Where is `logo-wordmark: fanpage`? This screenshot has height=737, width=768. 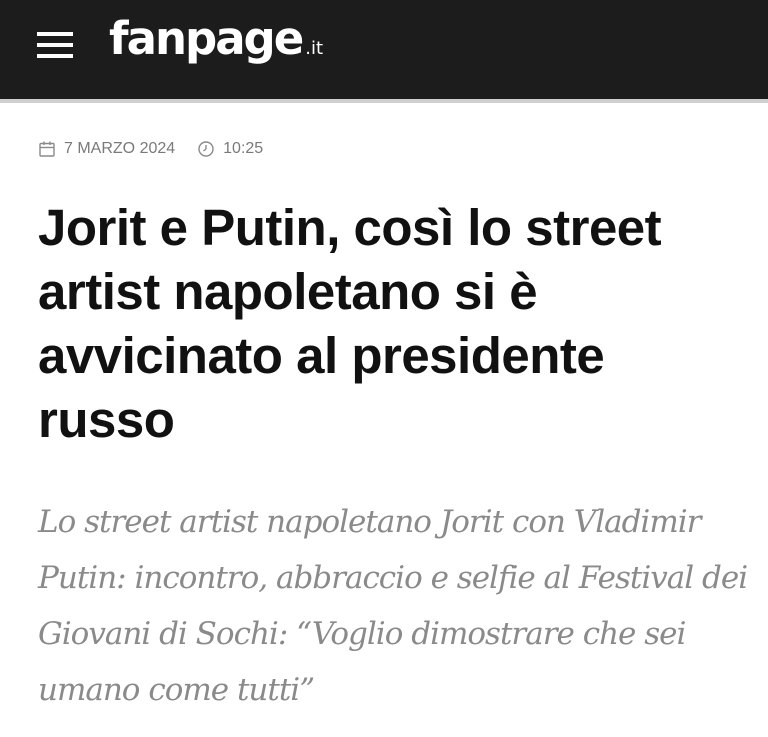 logo-wordmark: fanpage is located at coordinates (206, 38).